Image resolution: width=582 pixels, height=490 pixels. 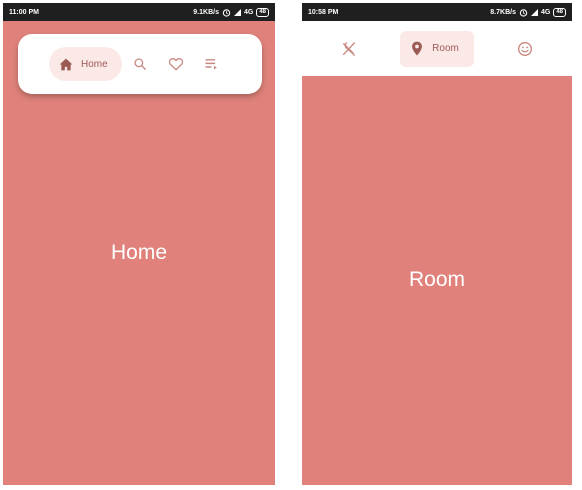 What do you see at coordinates (66, 64) in the screenshot?
I see `home-icon` at bounding box center [66, 64].